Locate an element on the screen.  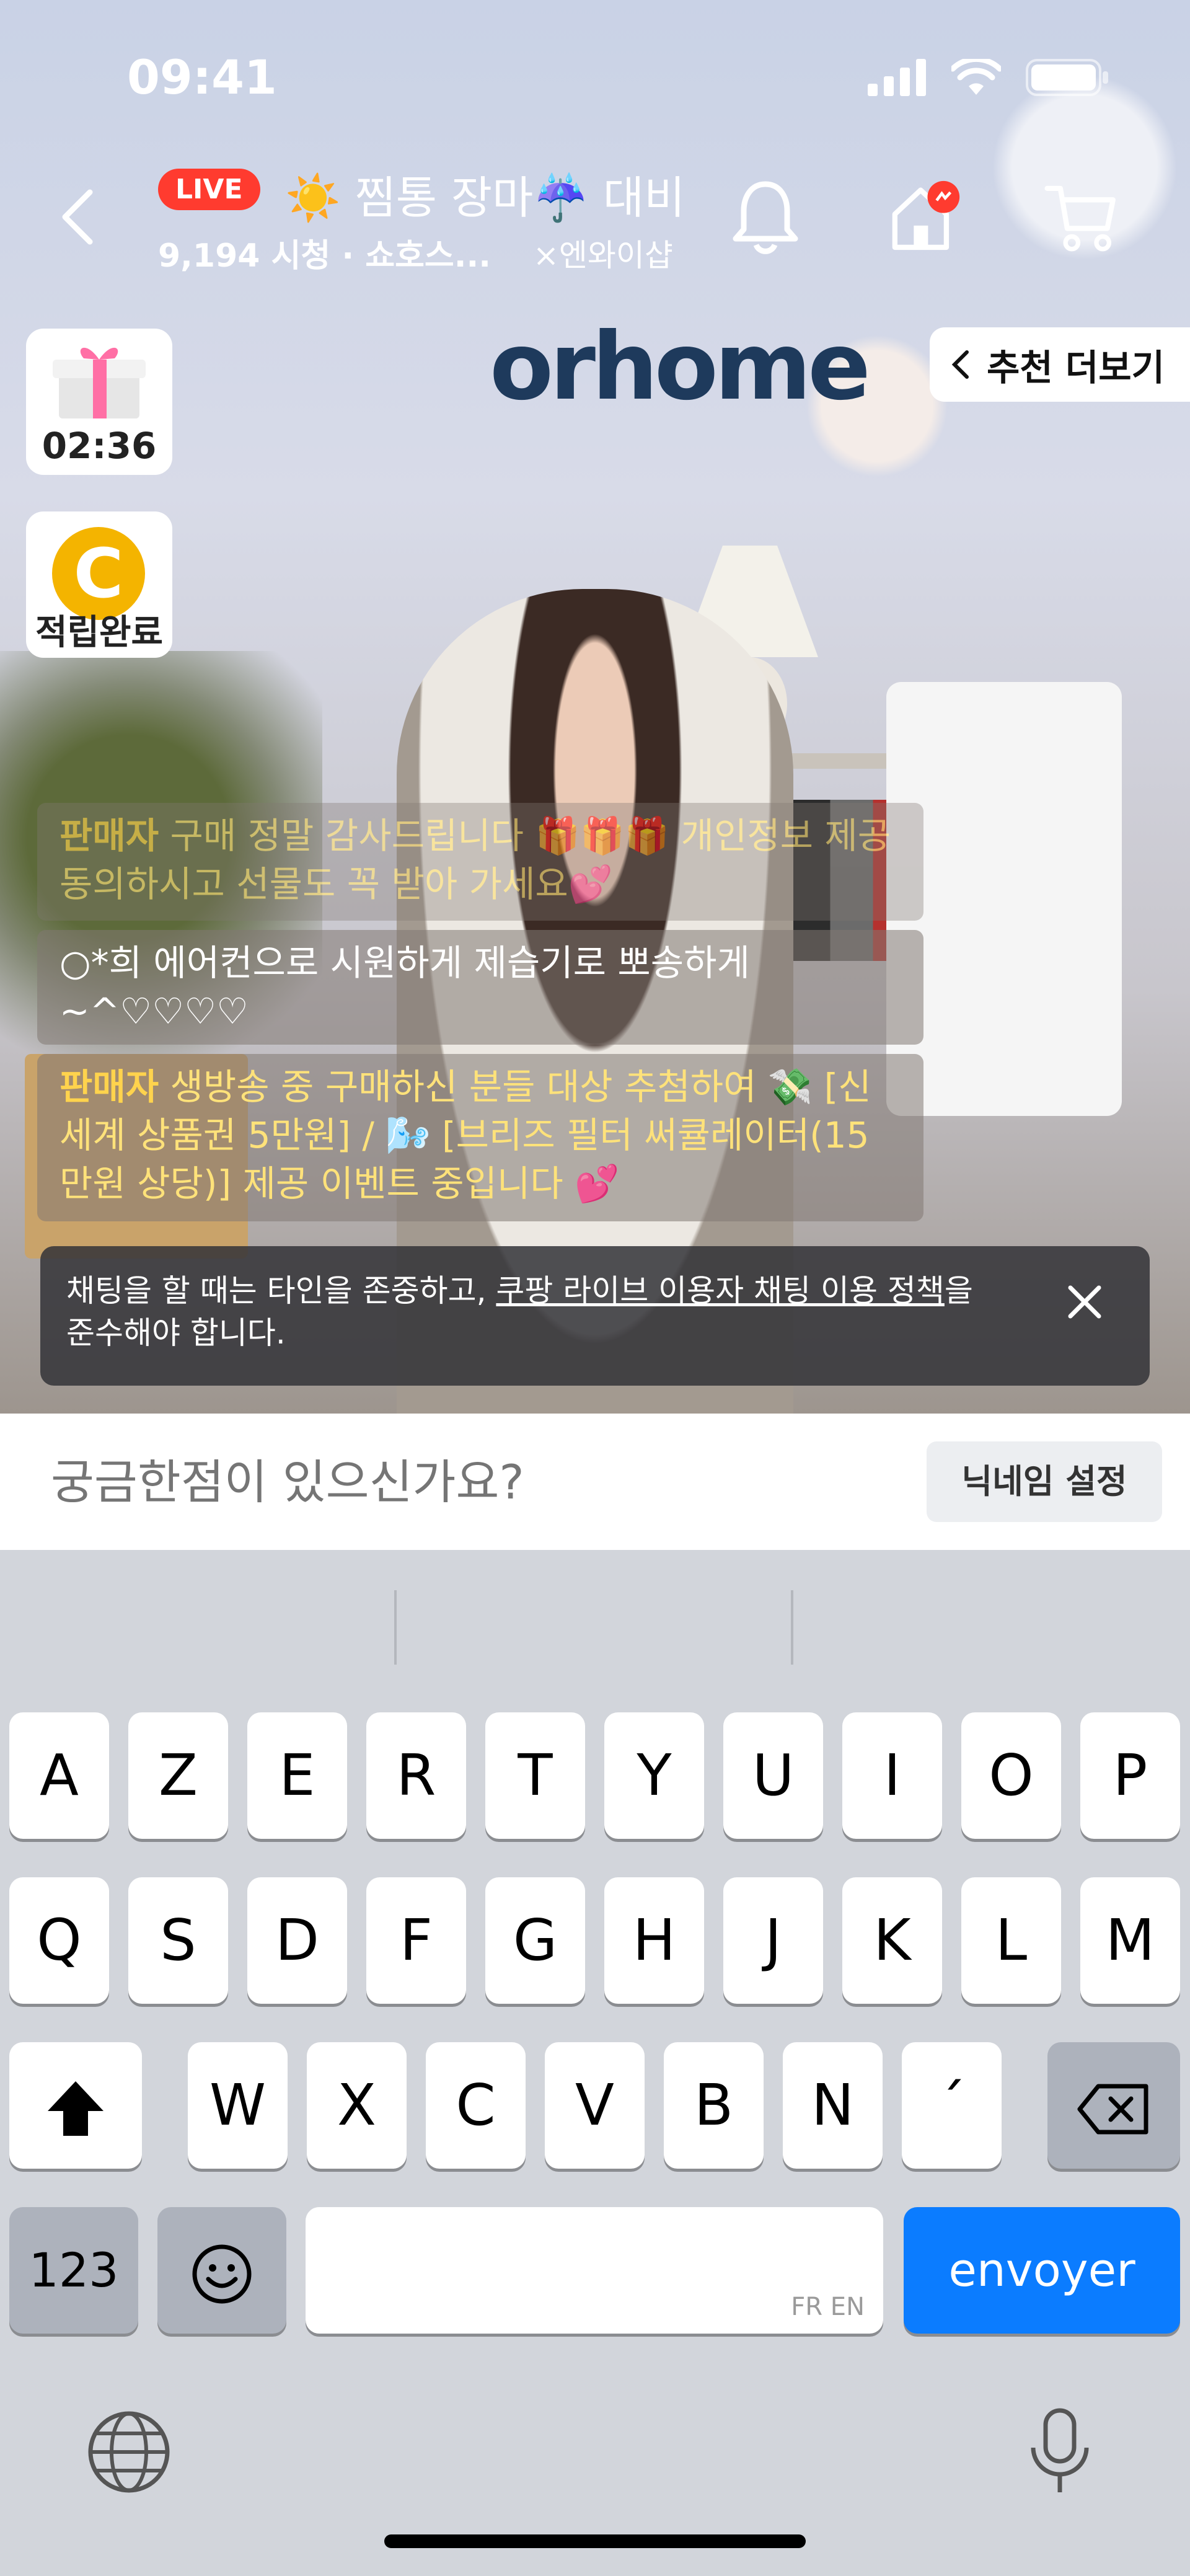
key-v: V is located at coordinates (595, 2105).